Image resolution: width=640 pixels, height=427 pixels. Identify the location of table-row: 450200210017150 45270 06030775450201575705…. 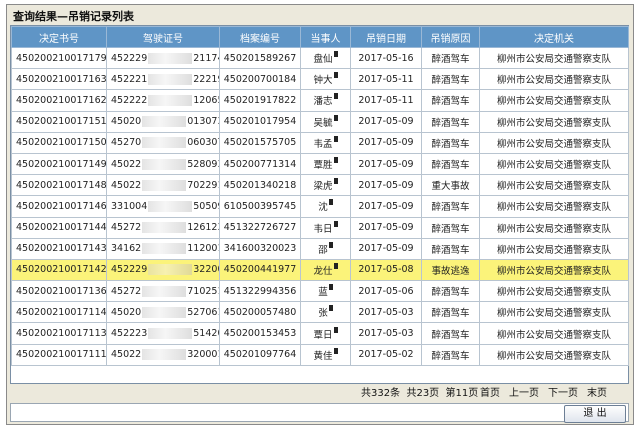
(320, 142).